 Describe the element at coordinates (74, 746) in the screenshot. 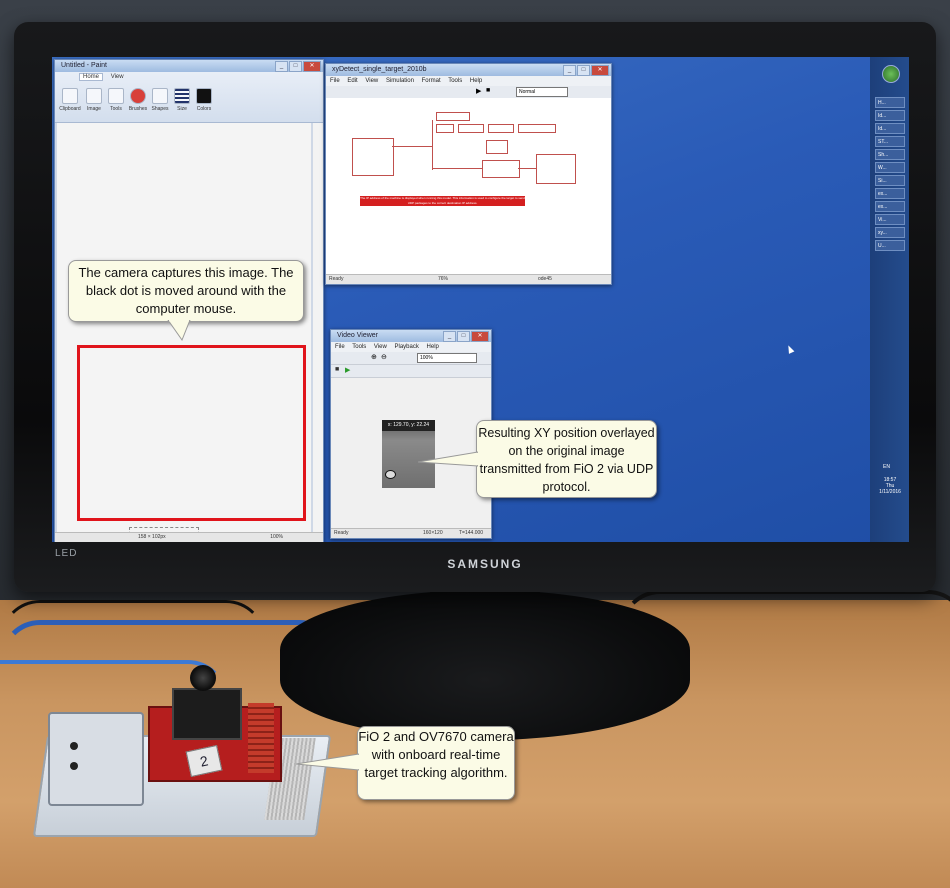

I see `module-button` at that location.